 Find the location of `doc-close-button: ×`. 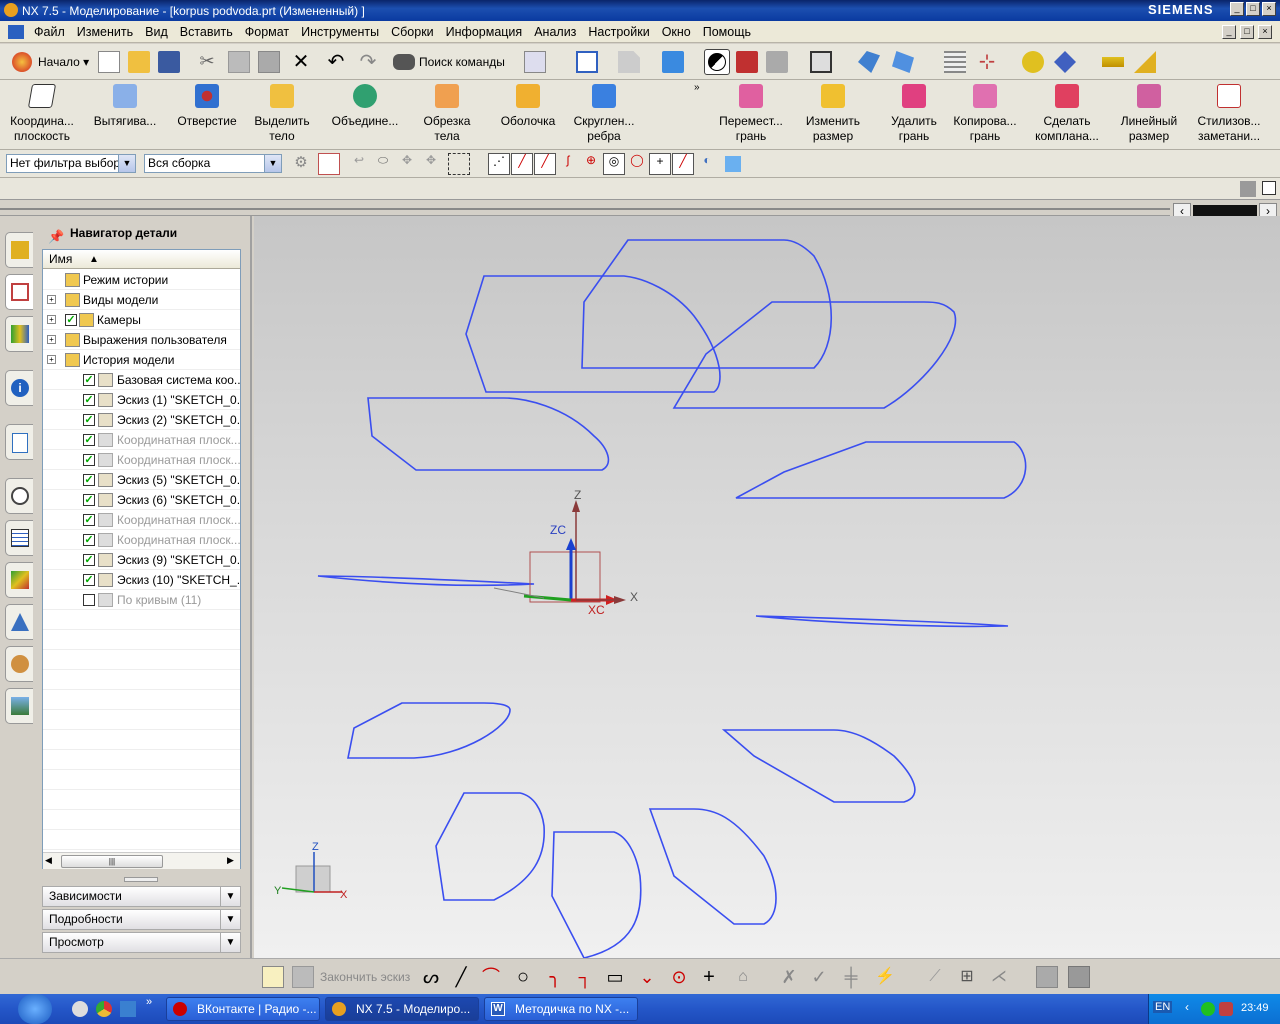

doc-close-button: × is located at coordinates (1265, 32).